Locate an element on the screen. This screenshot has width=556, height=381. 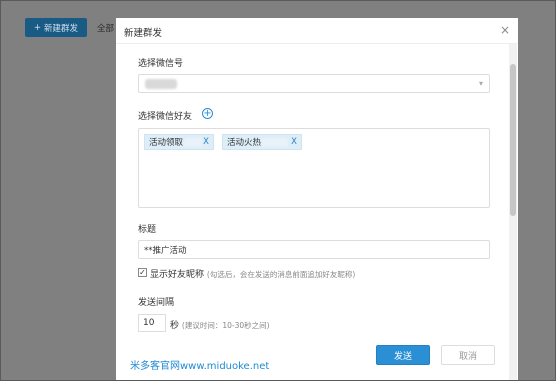
title-input is located at coordinates (314, 249).